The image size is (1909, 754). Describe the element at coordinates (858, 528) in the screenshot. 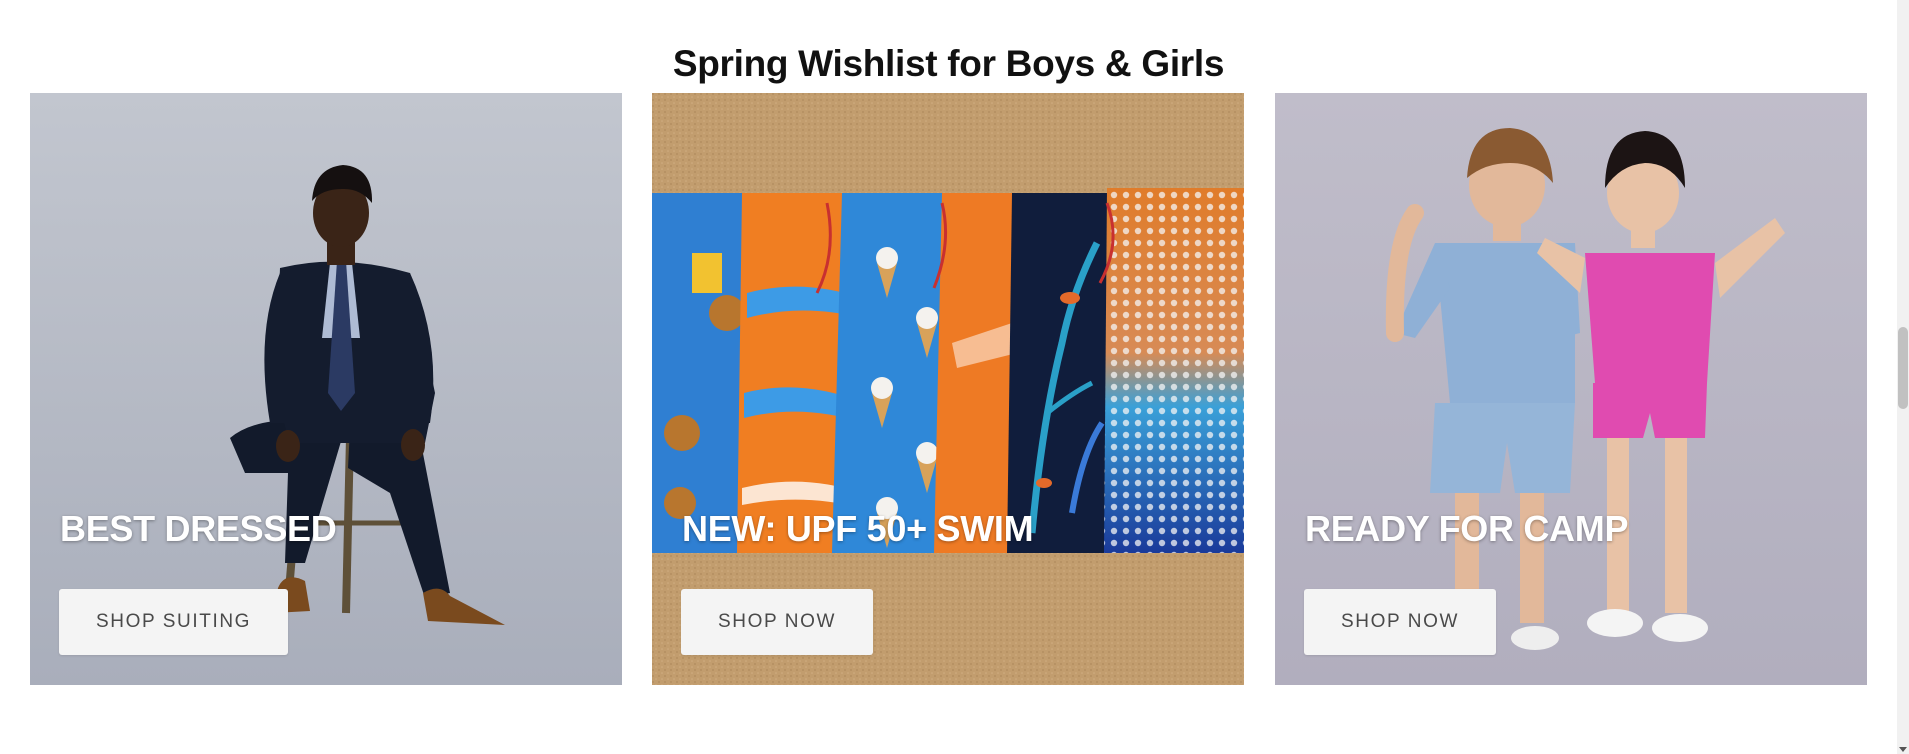

I see `card-heading: NEW: UPF 50+ SWIM` at that location.